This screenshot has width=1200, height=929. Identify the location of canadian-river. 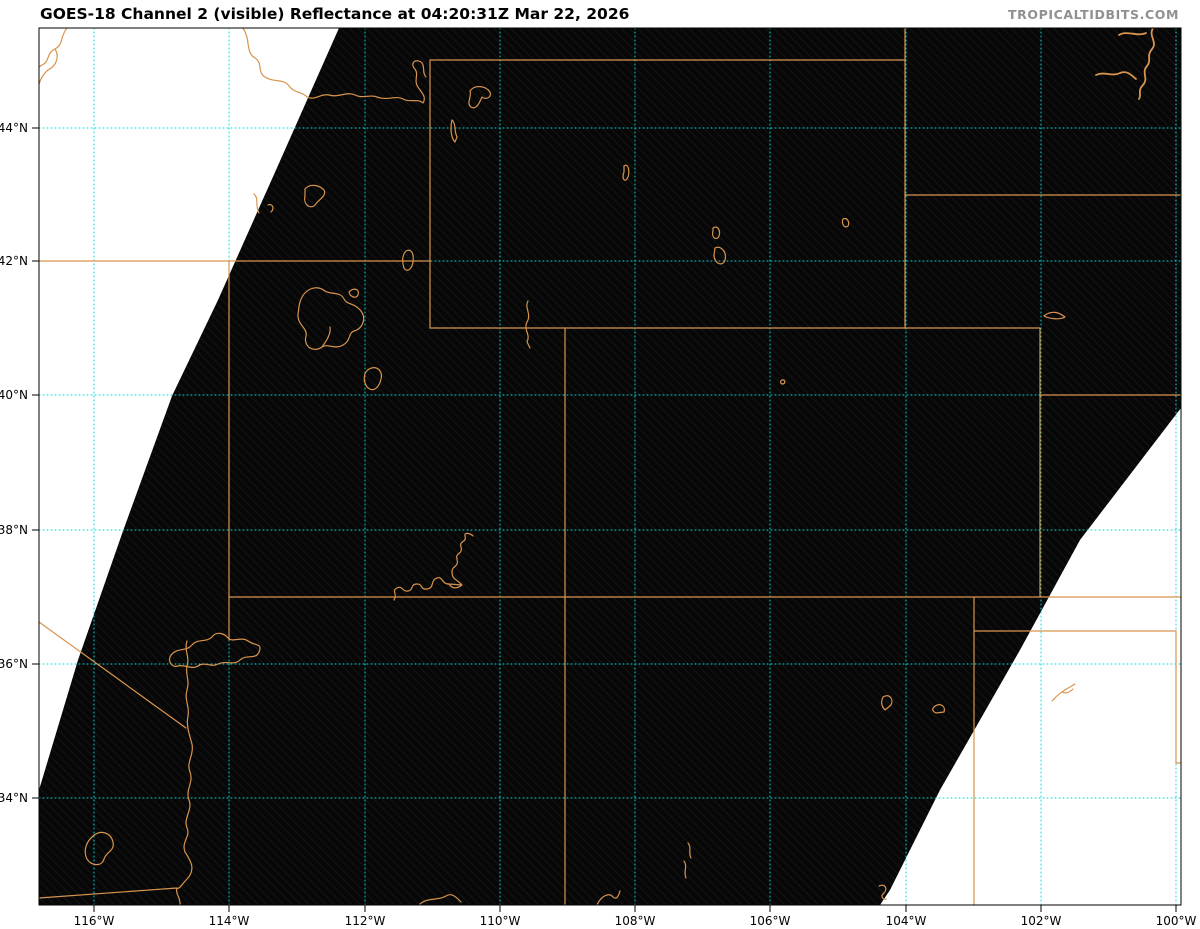
(1063, 692).